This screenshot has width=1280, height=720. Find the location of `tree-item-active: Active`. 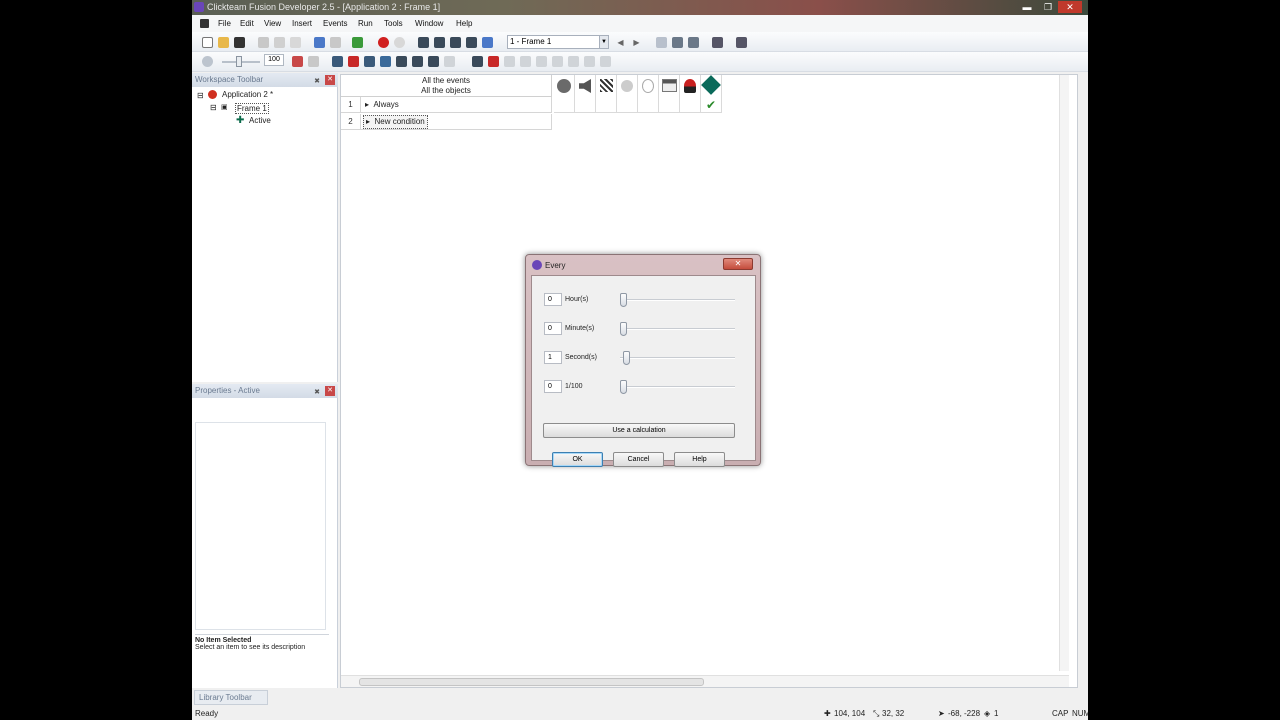

tree-item-active: Active is located at coordinates (260, 120).